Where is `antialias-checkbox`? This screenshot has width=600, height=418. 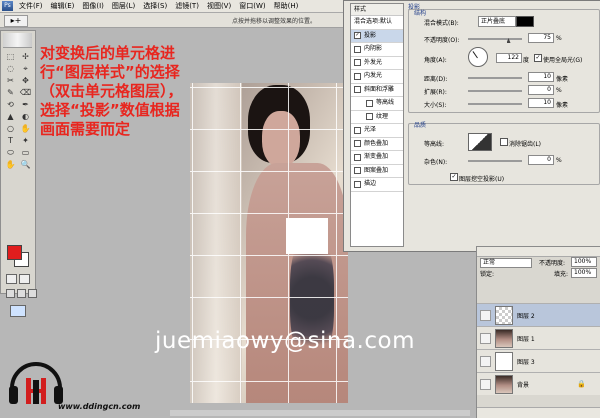 antialias-checkbox is located at coordinates (504, 142).